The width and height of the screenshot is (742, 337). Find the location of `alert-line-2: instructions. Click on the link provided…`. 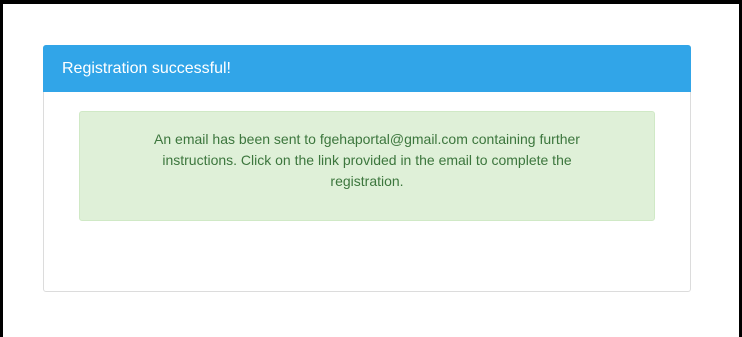

alert-line-2: instructions. Click on the link provided… is located at coordinates (367, 160).